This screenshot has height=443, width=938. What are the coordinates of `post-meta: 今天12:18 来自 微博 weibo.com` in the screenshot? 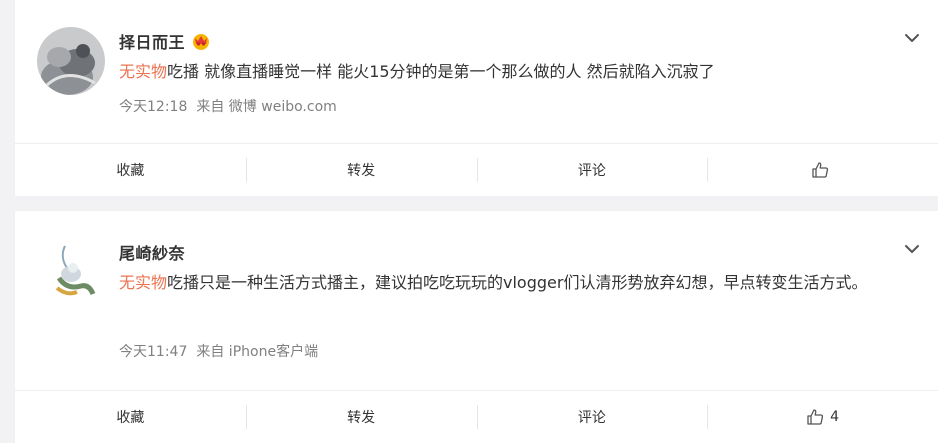 It's located at (228, 106).